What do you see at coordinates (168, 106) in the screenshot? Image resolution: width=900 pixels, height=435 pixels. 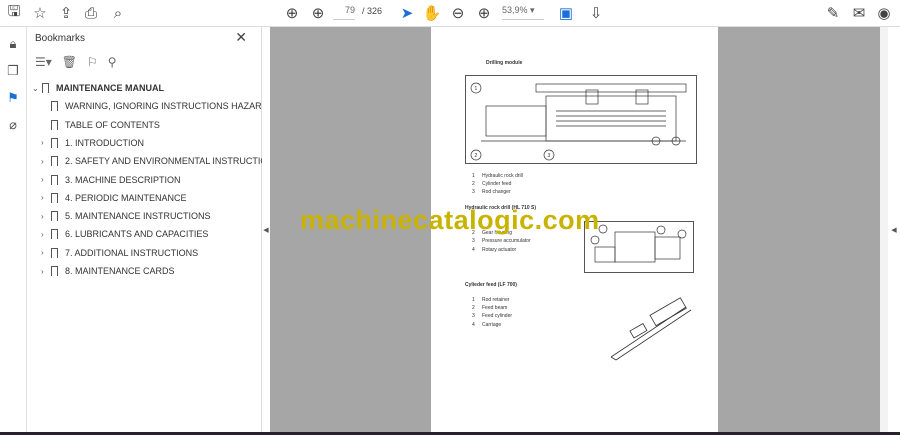 I see `bookmark-label: WARNING, IGNORING INSTRUCTIONS HAZARD!` at bounding box center [168, 106].